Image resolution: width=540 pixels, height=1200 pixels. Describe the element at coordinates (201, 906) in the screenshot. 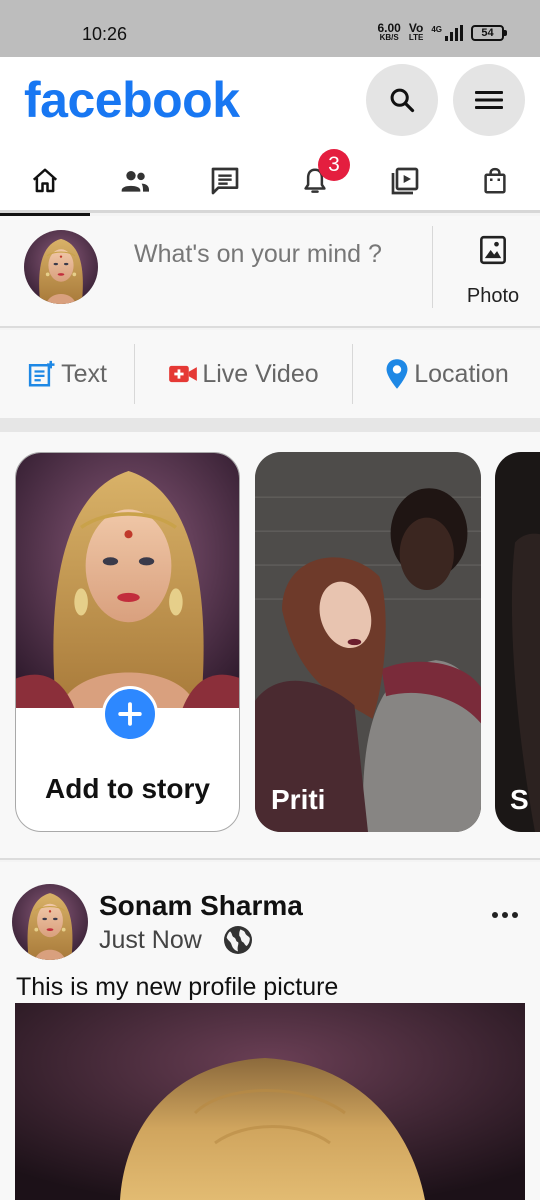

I see `post-author-name: Sonam Sharma` at that location.